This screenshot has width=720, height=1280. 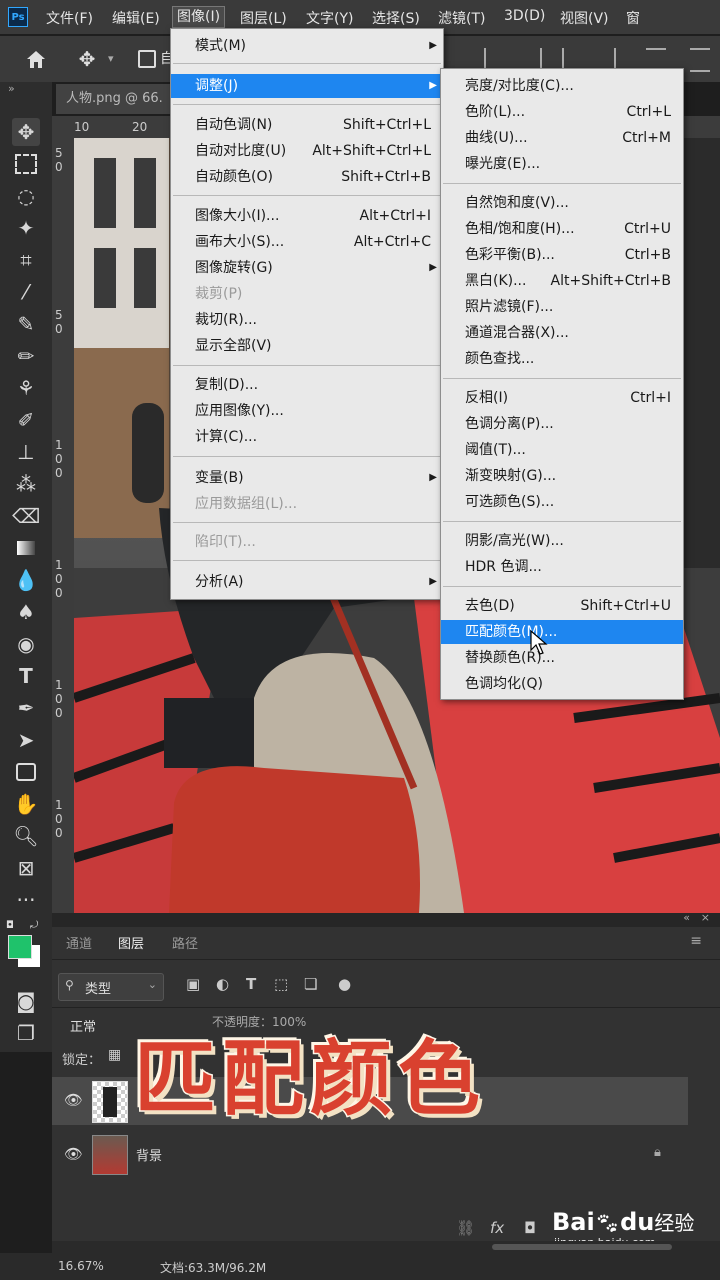 I want to click on tab-layers: 图层, so click(x=131, y=942).